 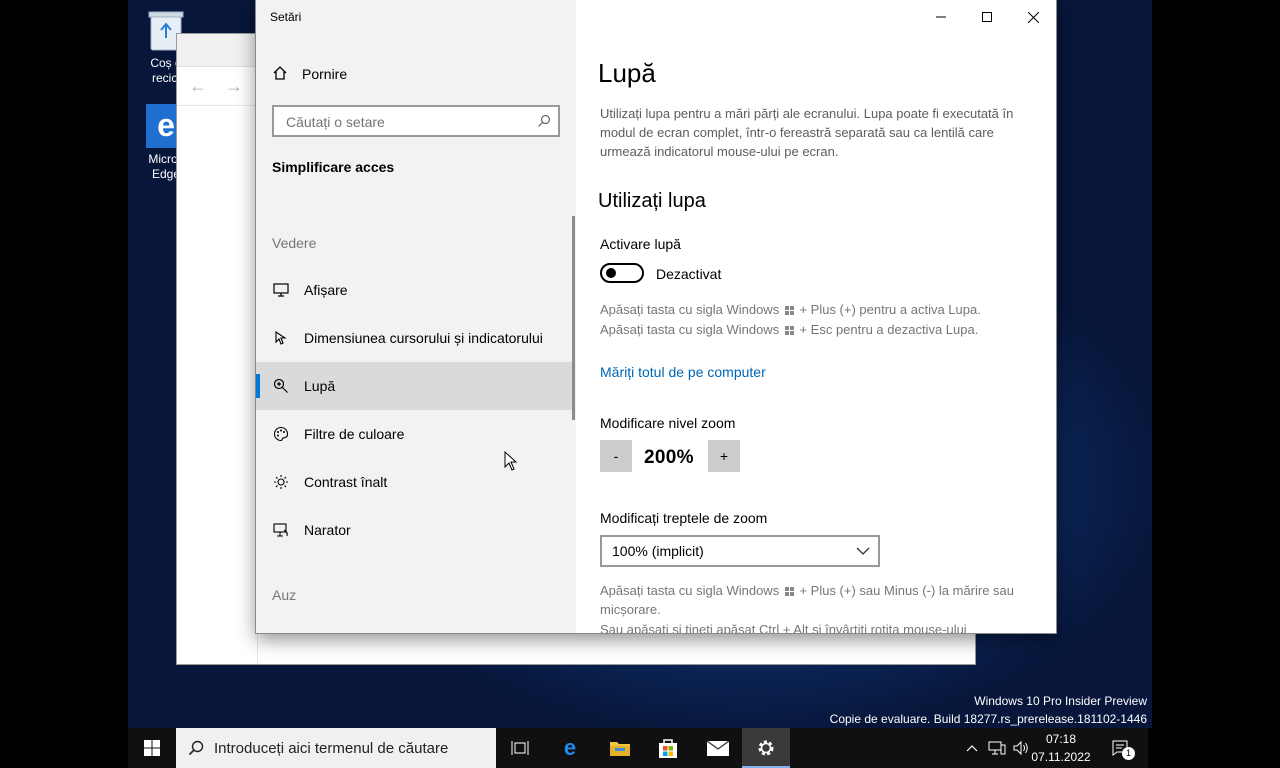 I want to click on task-view-button, so click(x=520, y=748).